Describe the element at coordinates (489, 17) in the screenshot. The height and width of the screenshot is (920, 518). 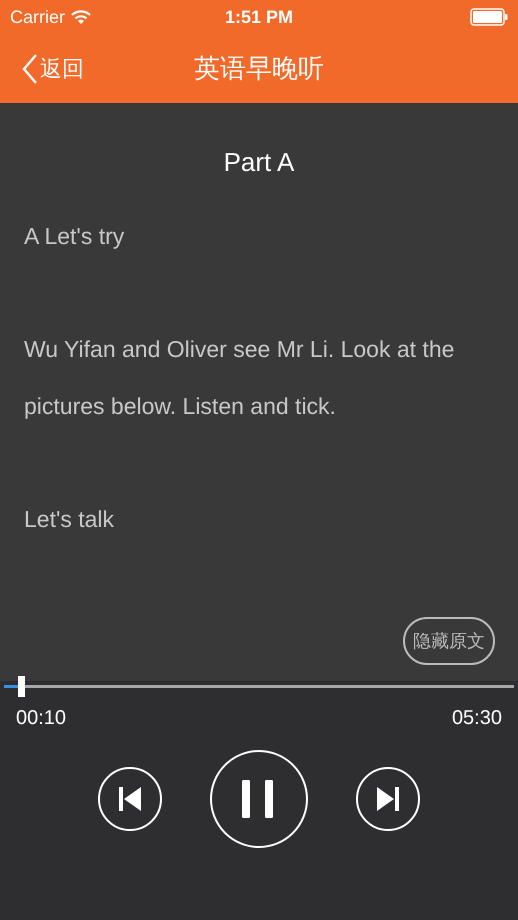
I see `battery-icon` at that location.